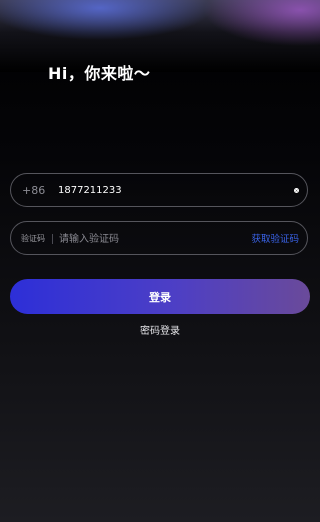 Image resolution: width=320 pixels, height=522 pixels. I want to click on verification-code-field: 验证码 获取验证码, so click(159, 238).